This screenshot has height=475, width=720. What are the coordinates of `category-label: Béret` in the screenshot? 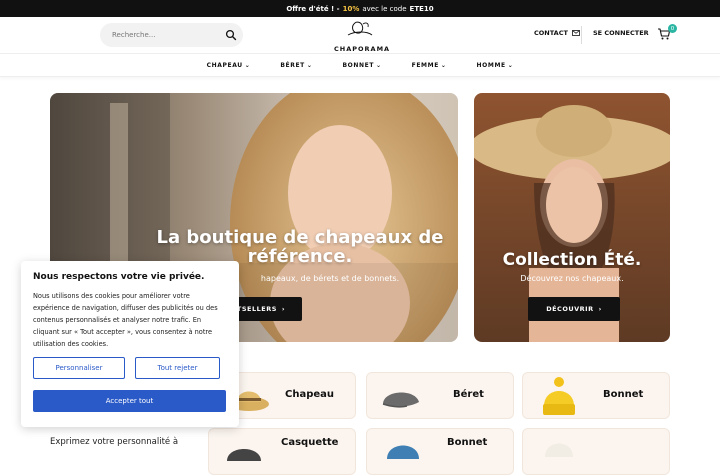 It's located at (468, 394).